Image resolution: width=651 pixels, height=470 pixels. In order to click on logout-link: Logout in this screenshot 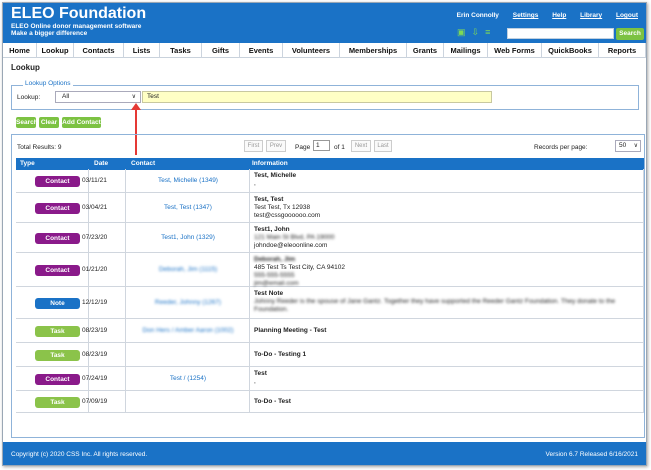, I will do `click(627, 15)`.